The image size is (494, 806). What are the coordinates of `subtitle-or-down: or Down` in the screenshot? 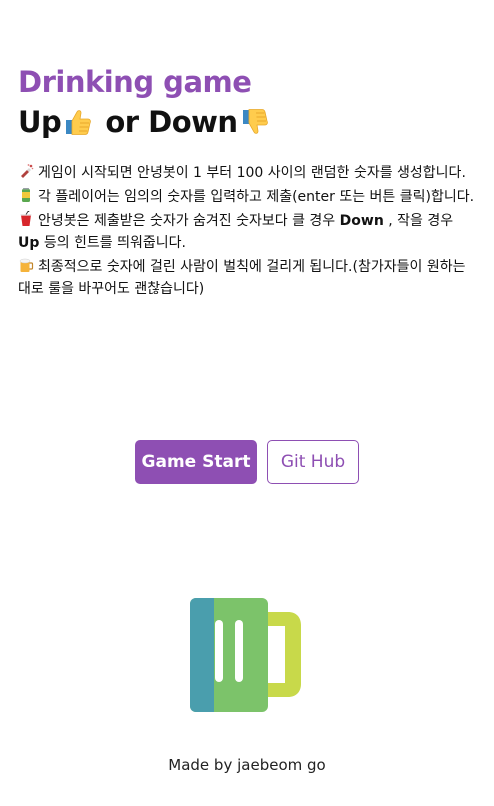 It's located at (171, 122).